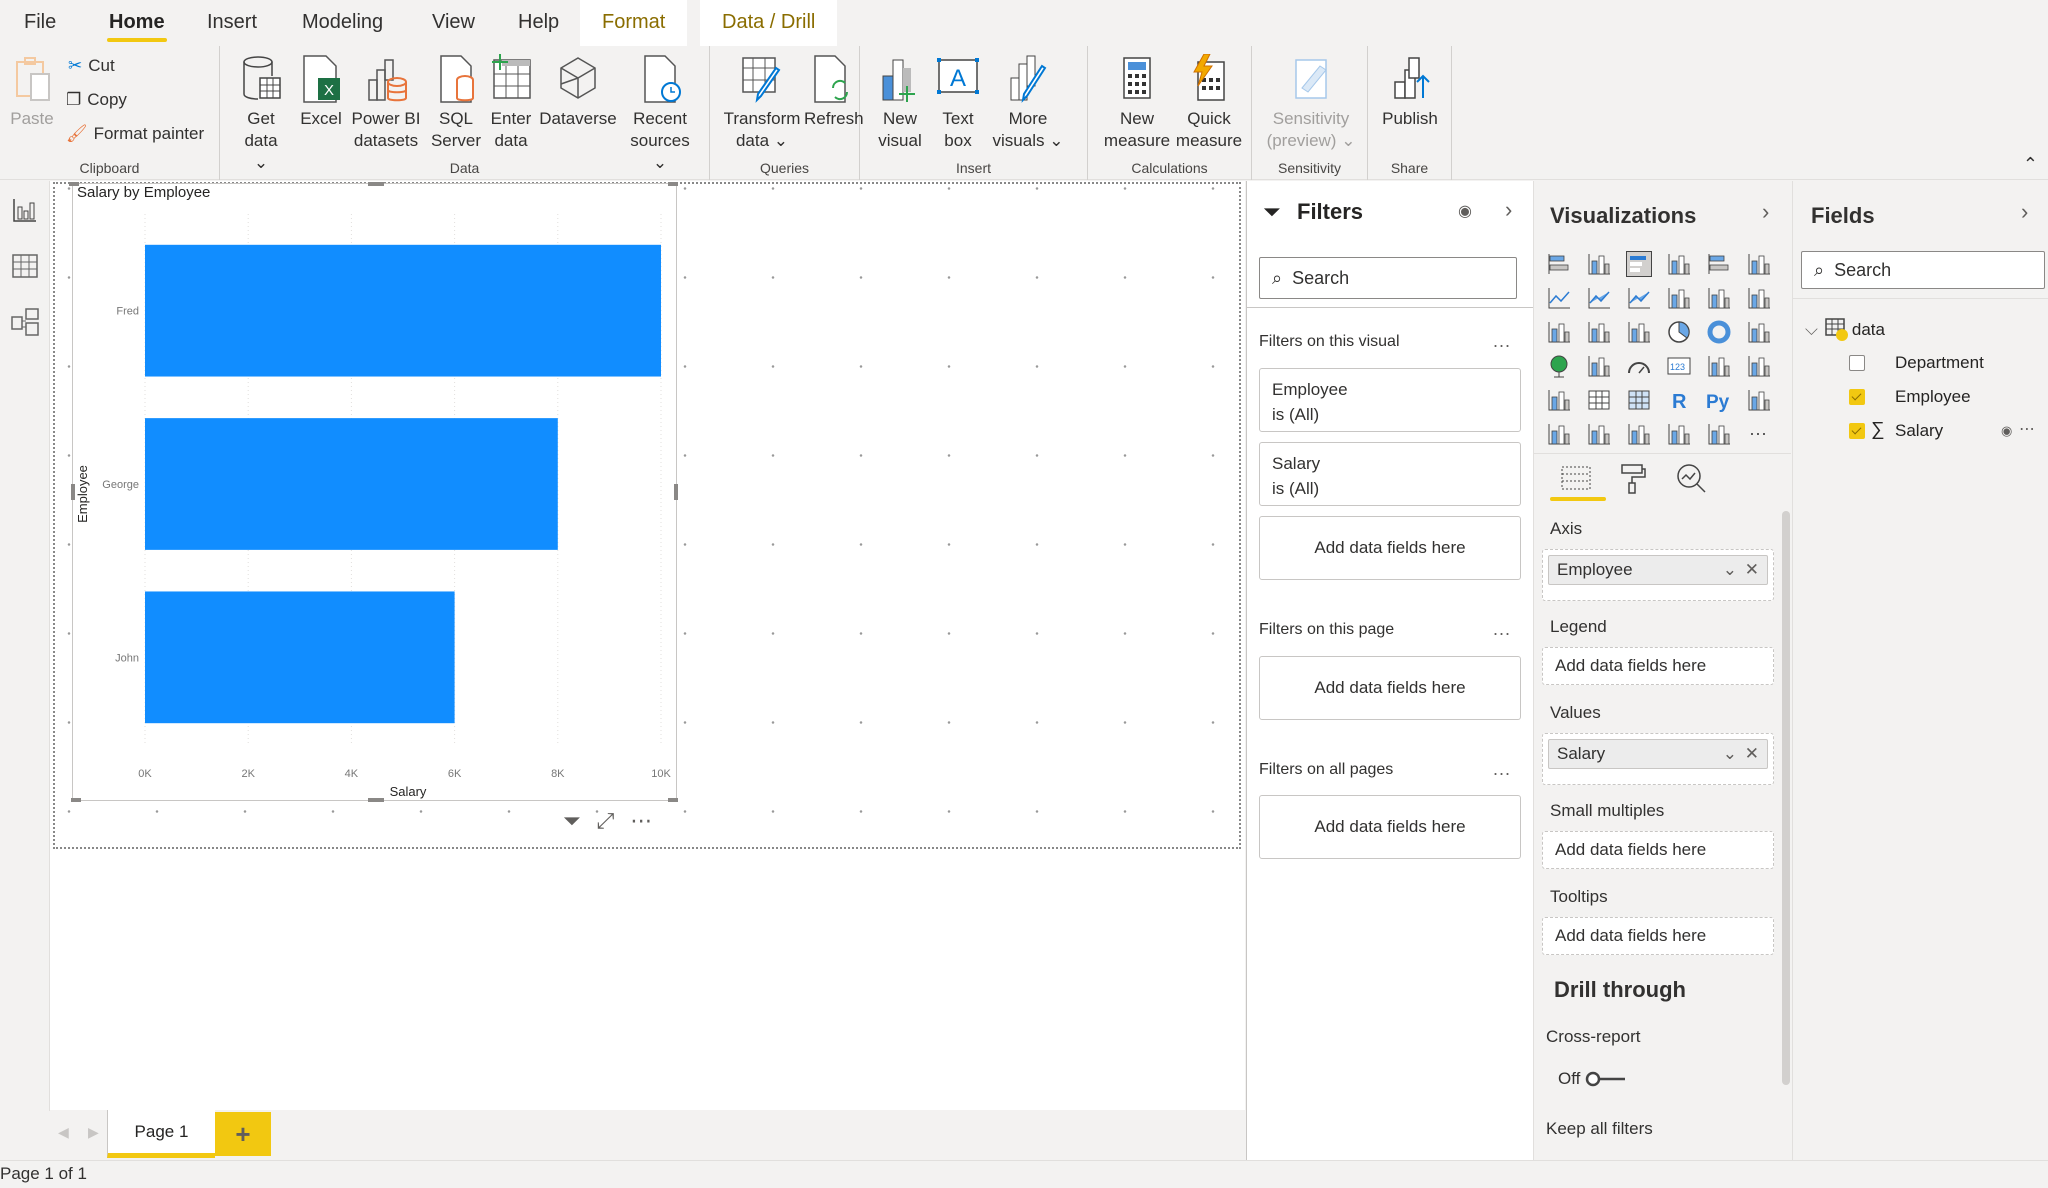 The width and height of the screenshot is (2048, 1188). Describe the element at coordinates (1311, 103) in the screenshot. I see `sensitivity-button: Sensitivity (preview) ⌄` at that location.